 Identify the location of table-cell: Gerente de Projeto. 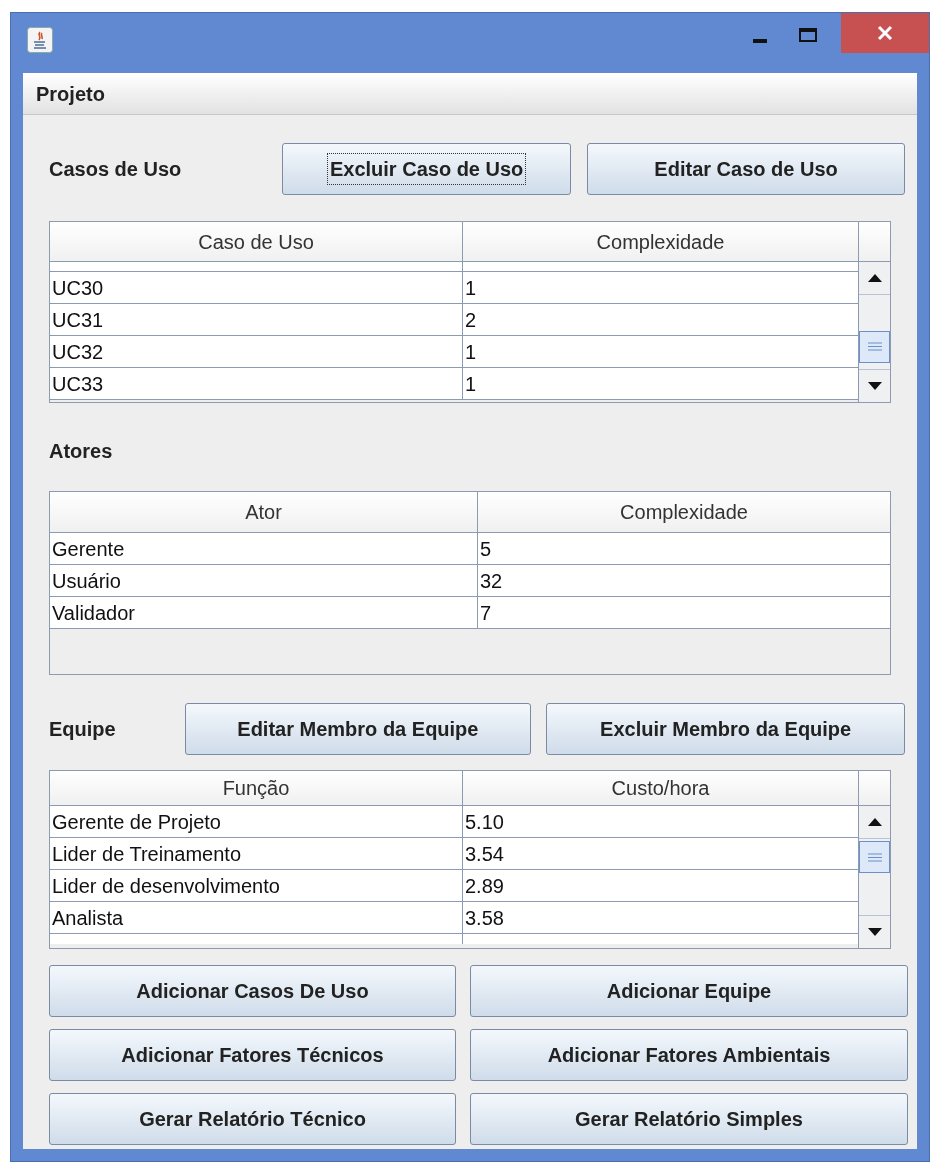
(256, 821).